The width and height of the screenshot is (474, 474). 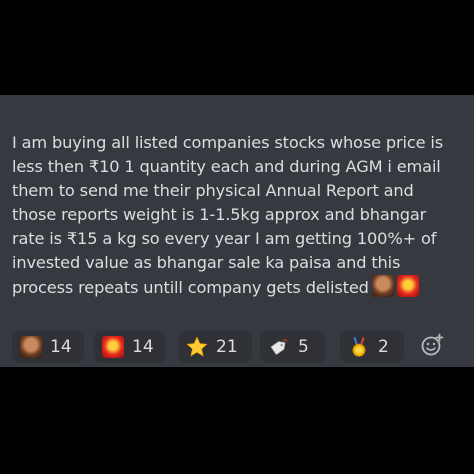 I want to click on reaction-bar: 14 14 21 5 2, so click(x=239, y=348).